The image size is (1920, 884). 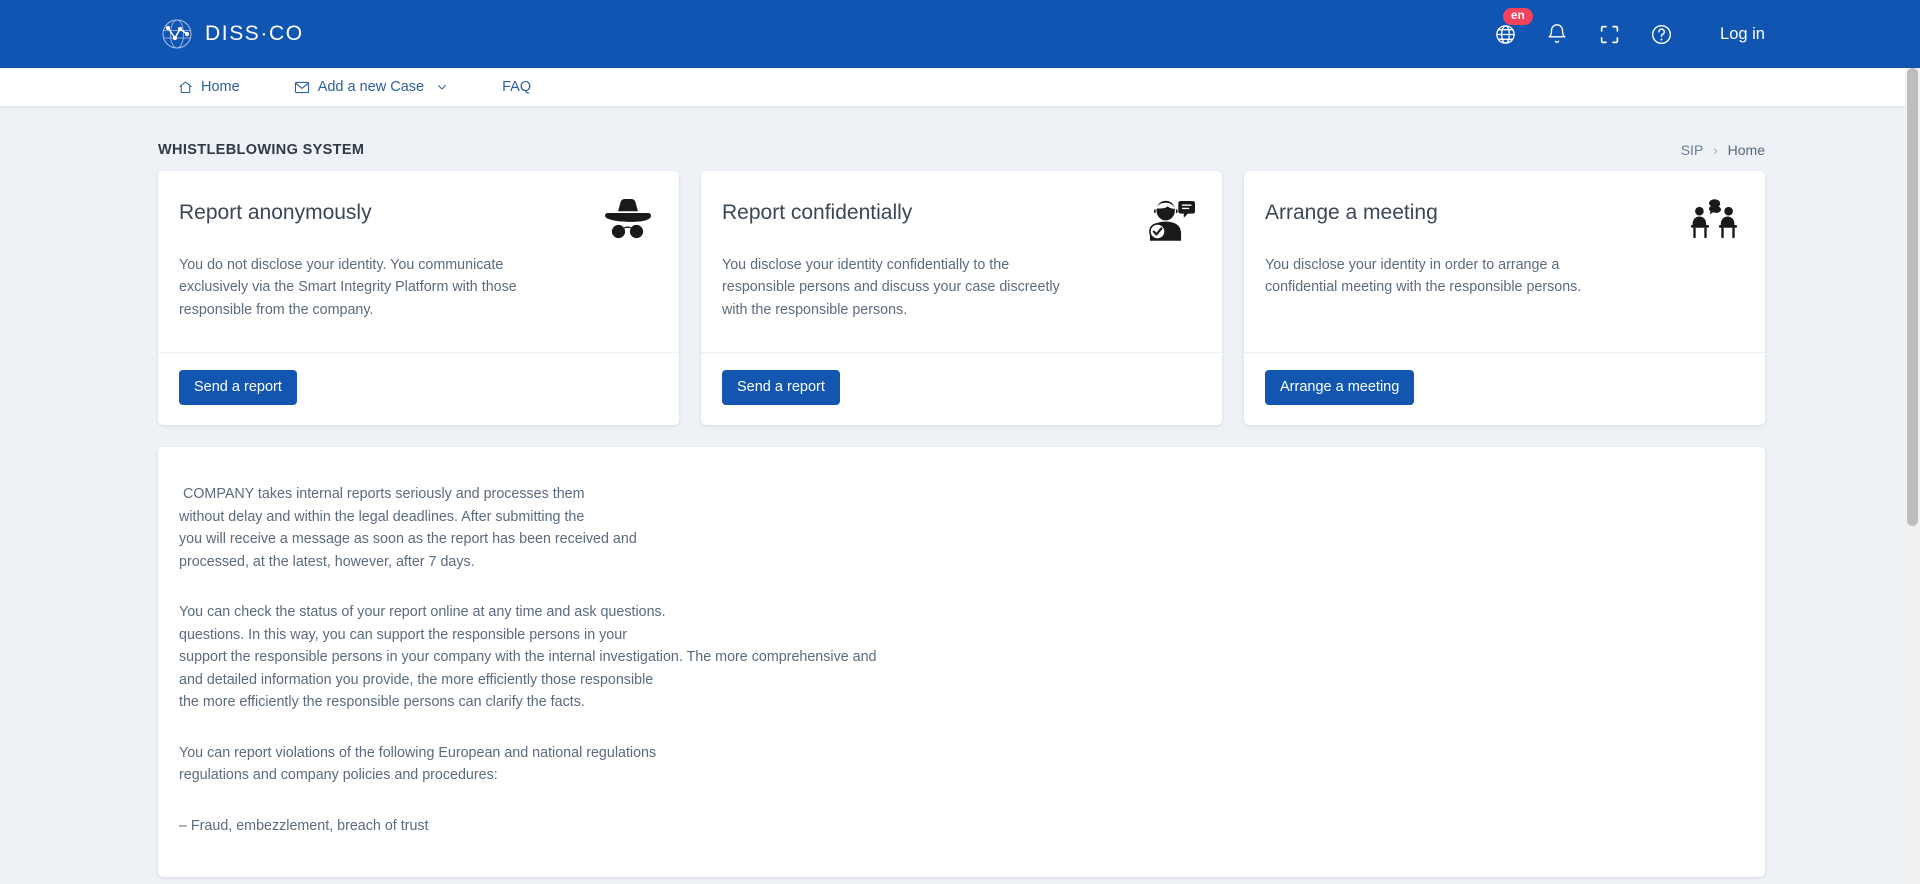 What do you see at coordinates (960, 87) in the screenshot?
I see `main-navigation-bar: Home Add a new Case FAQ` at bounding box center [960, 87].